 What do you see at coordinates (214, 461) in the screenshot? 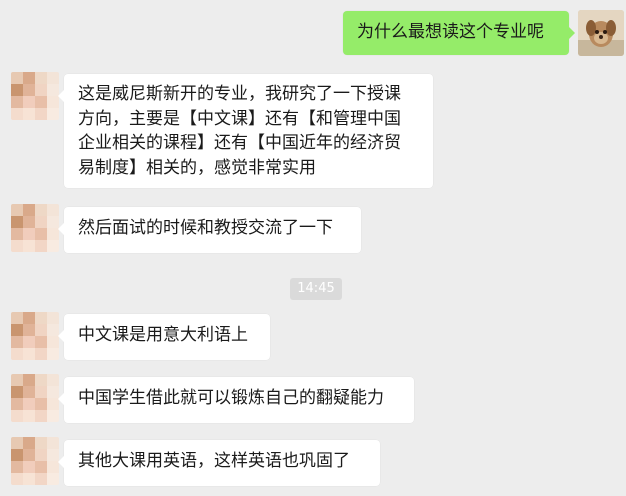
I see `message-text: 其他大课用英语，这样英语也巩固了` at bounding box center [214, 461].